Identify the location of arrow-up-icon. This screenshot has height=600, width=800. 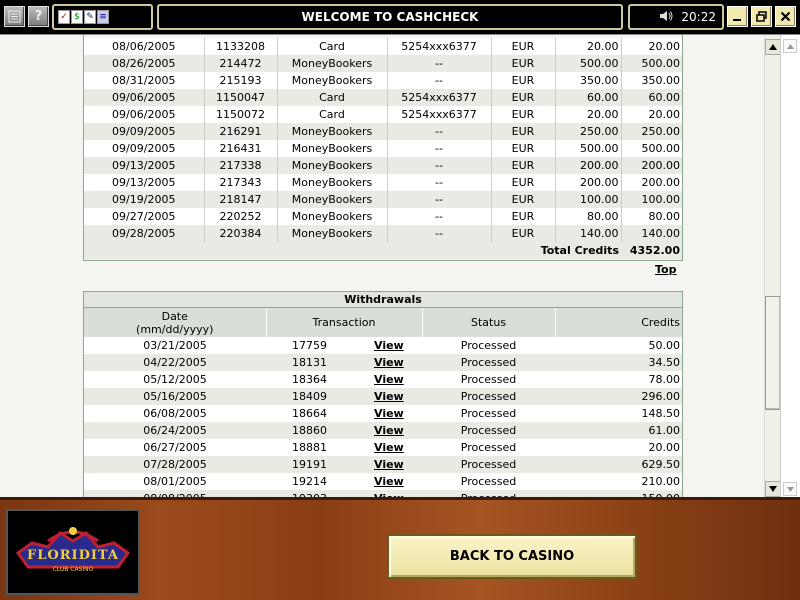
(773, 47).